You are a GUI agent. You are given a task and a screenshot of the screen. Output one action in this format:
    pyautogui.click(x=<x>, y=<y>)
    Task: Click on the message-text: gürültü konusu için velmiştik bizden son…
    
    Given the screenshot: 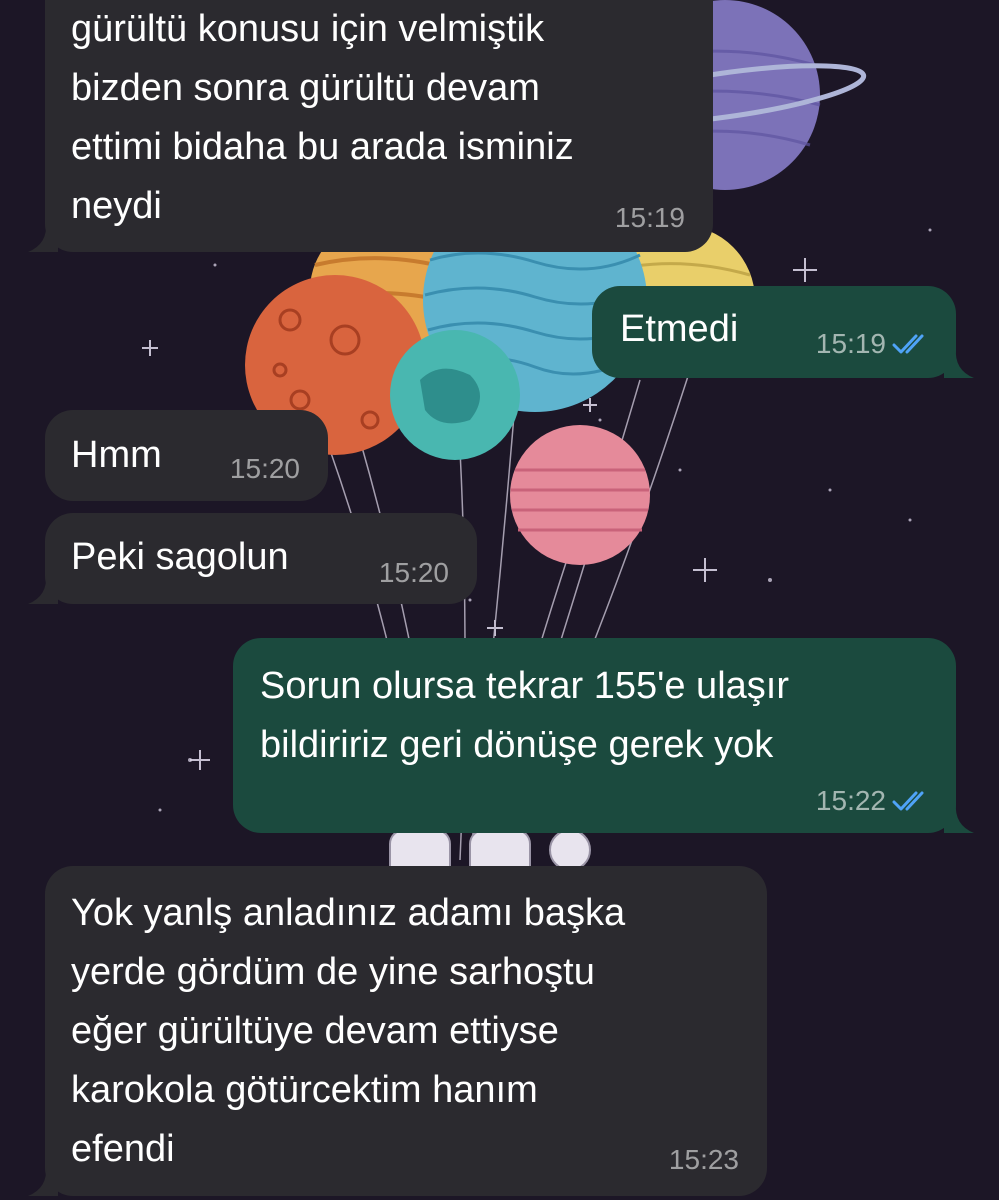 What is the action you would take?
    pyautogui.click(x=322, y=117)
    